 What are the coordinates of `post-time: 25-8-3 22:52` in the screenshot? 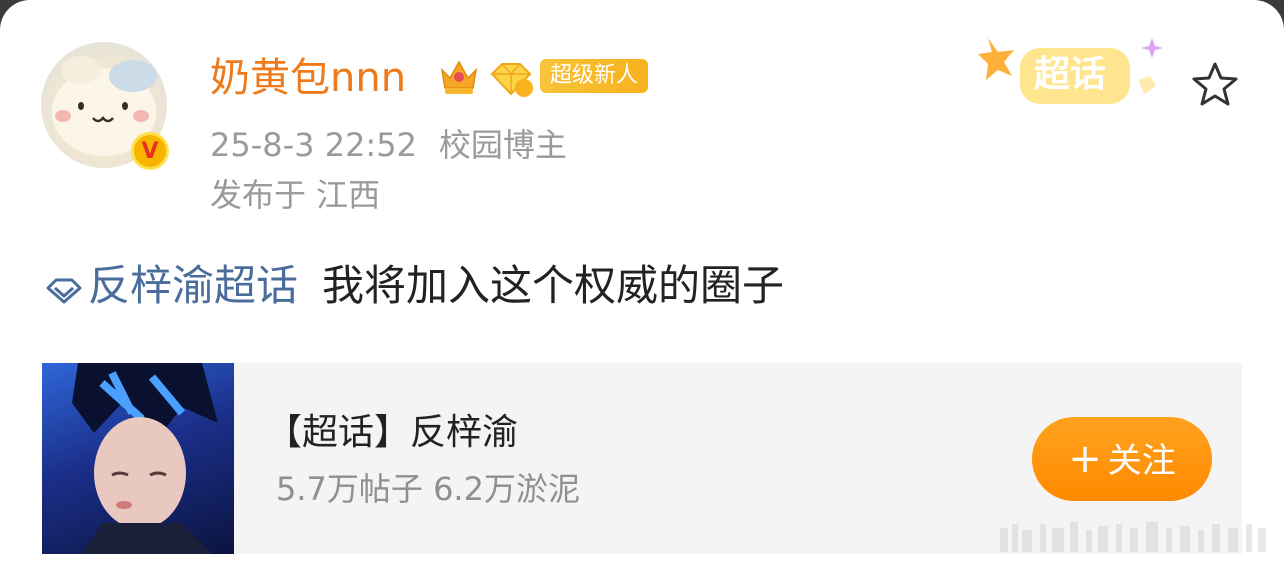 It's located at (313, 145).